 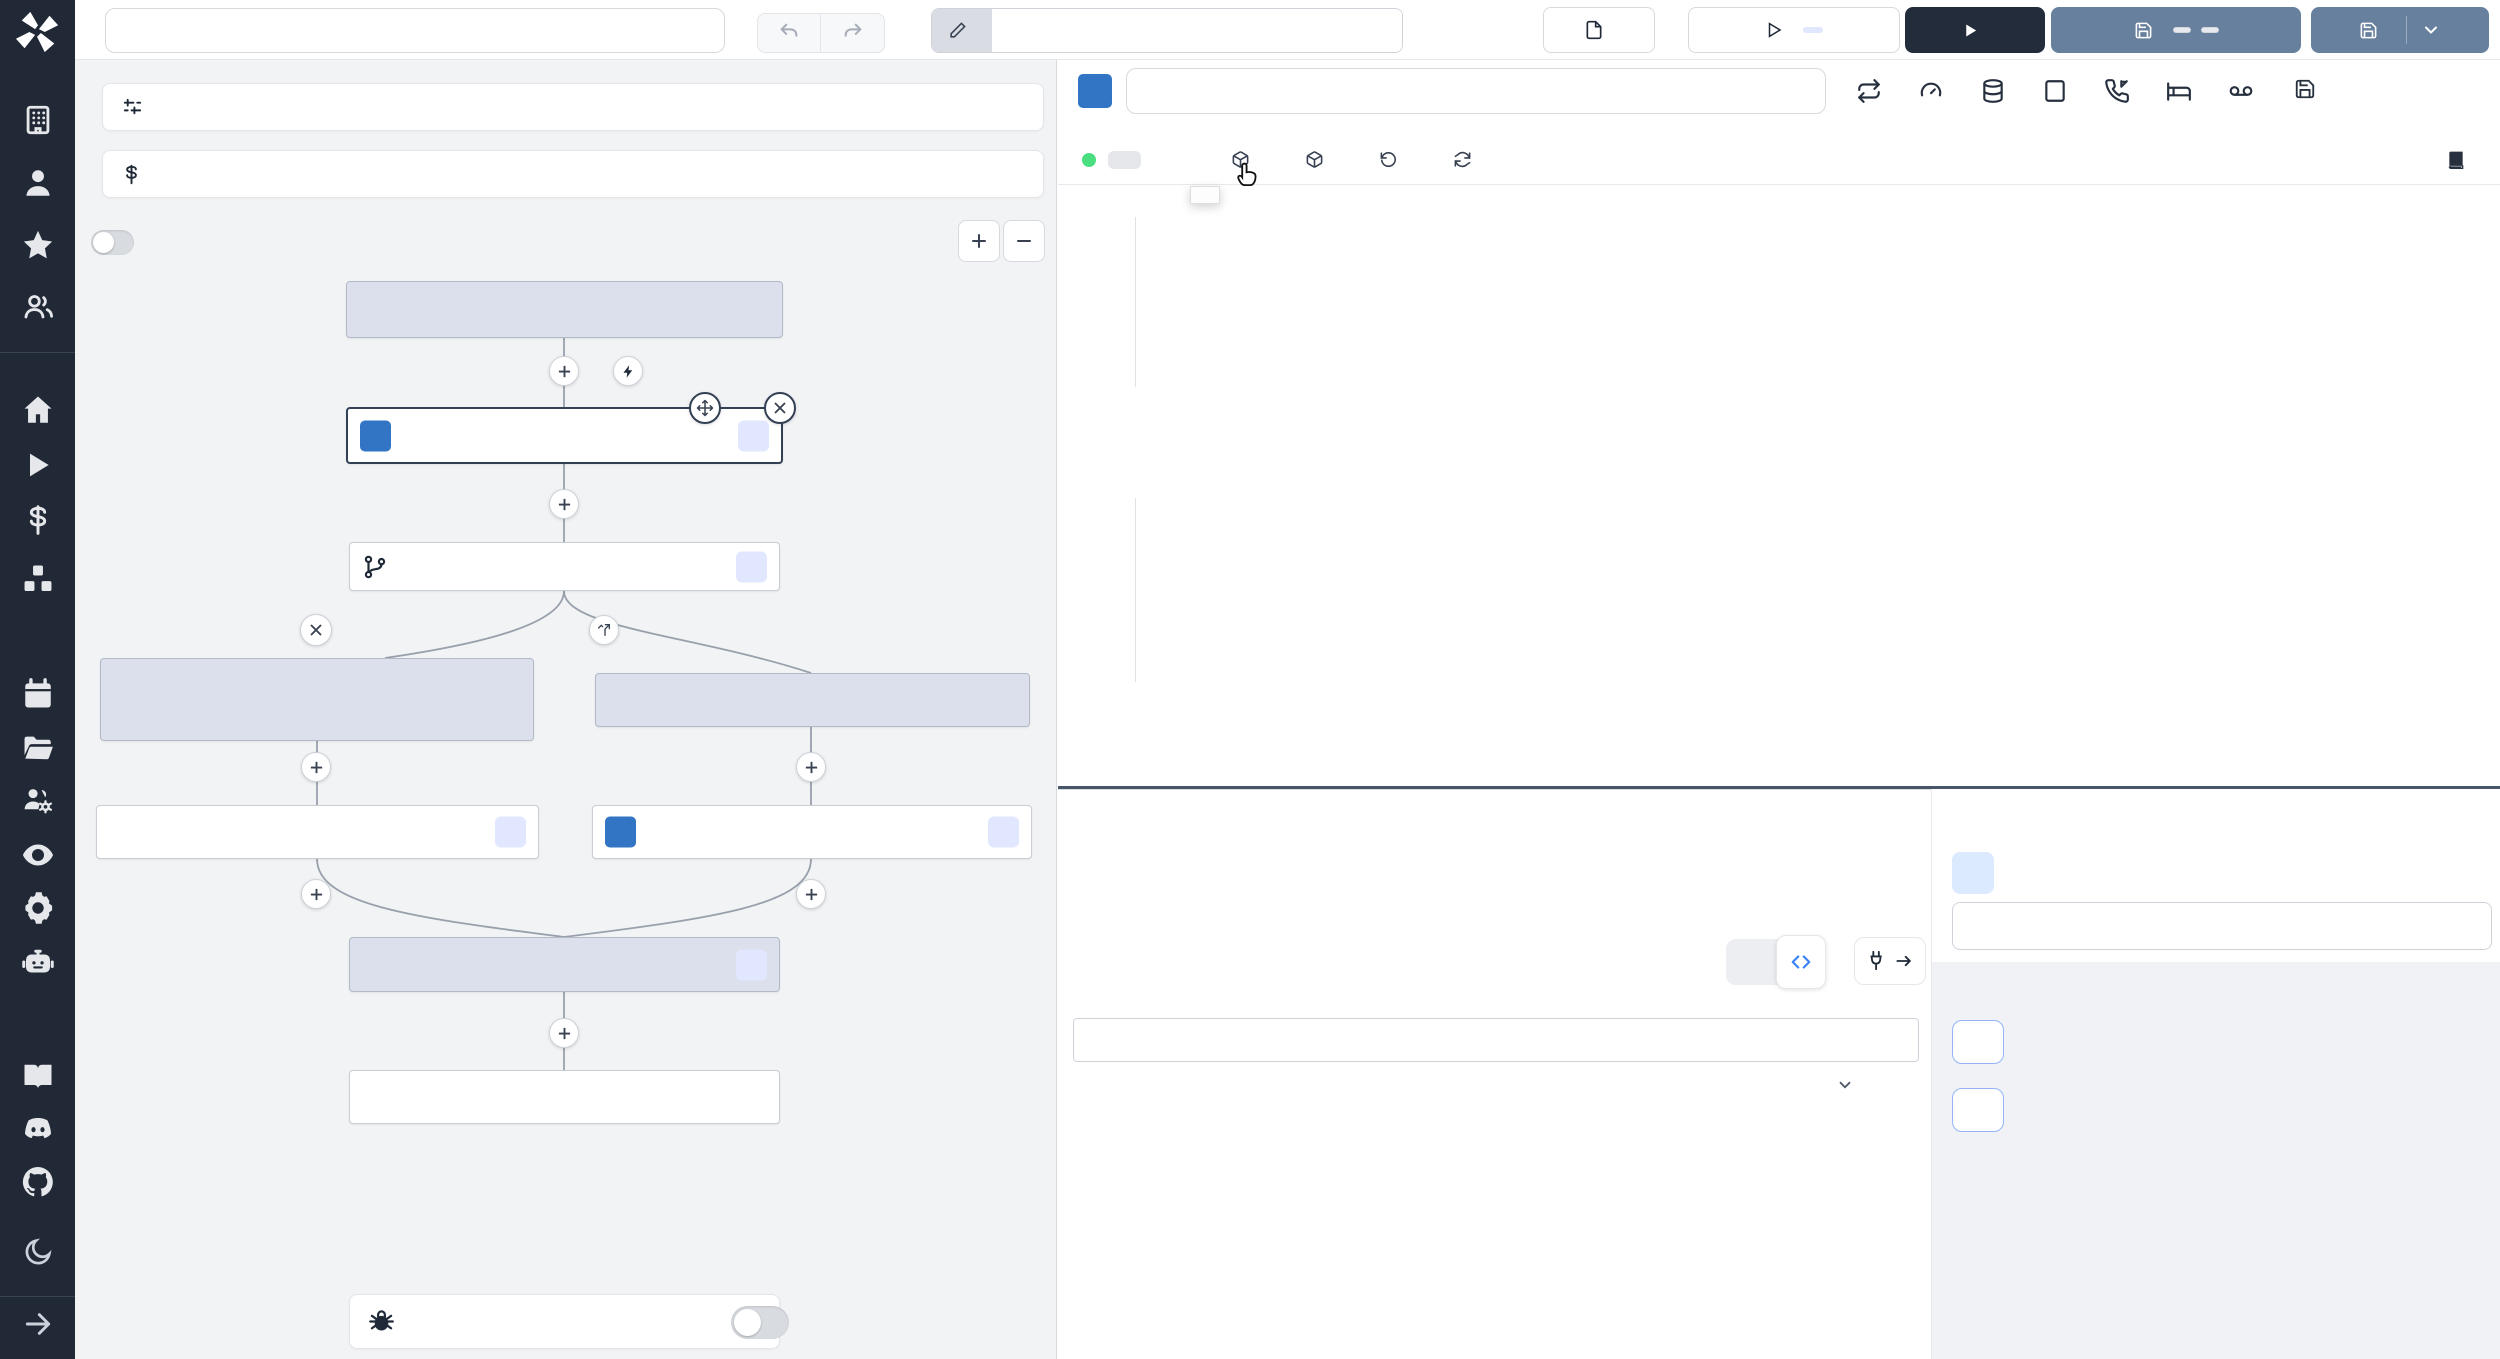 What do you see at coordinates (38, 694) in the screenshot?
I see `sidebar-item-schedules` at bounding box center [38, 694].